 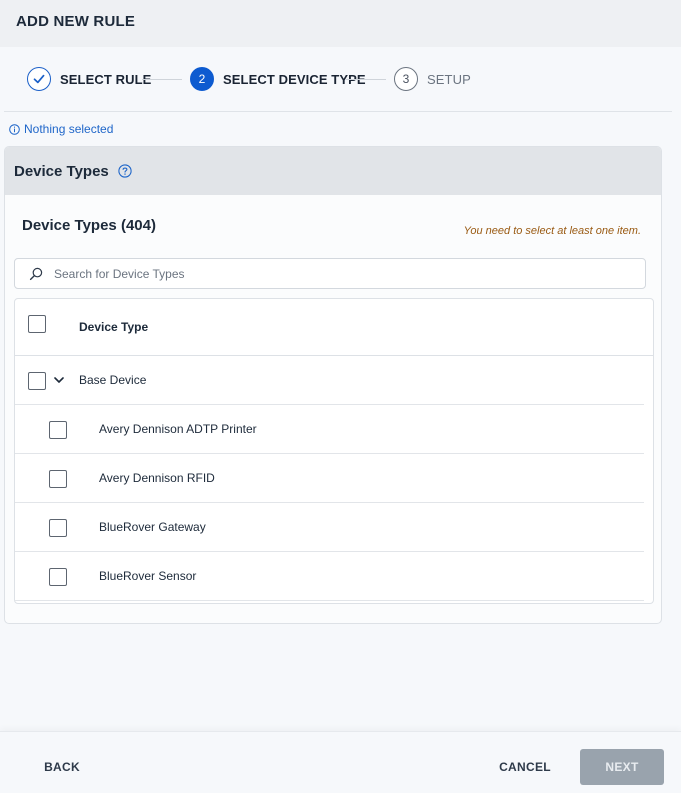 What do you see at coordinates (114, 327) in the screenshot?
I see `column-header-device-type: Device Type` at bounding box center [114, 327].